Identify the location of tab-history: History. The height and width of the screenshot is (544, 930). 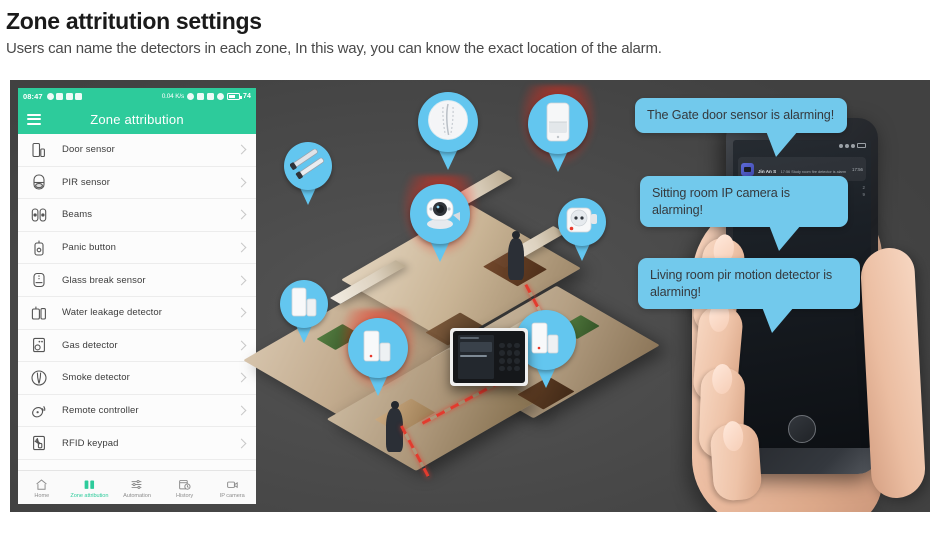
(185, 487).